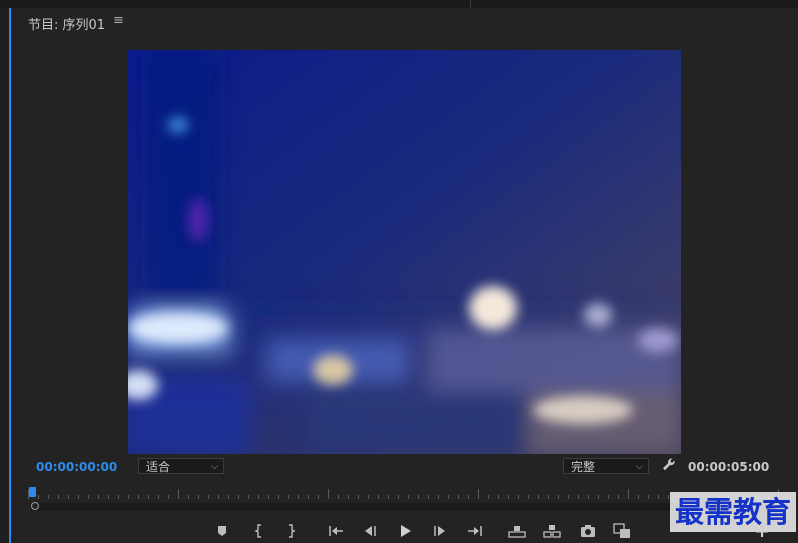  What do you see at coordinates (336, 531) in the screenshot?
I see `go-to-in-icon` at bounding box center [336, 531].